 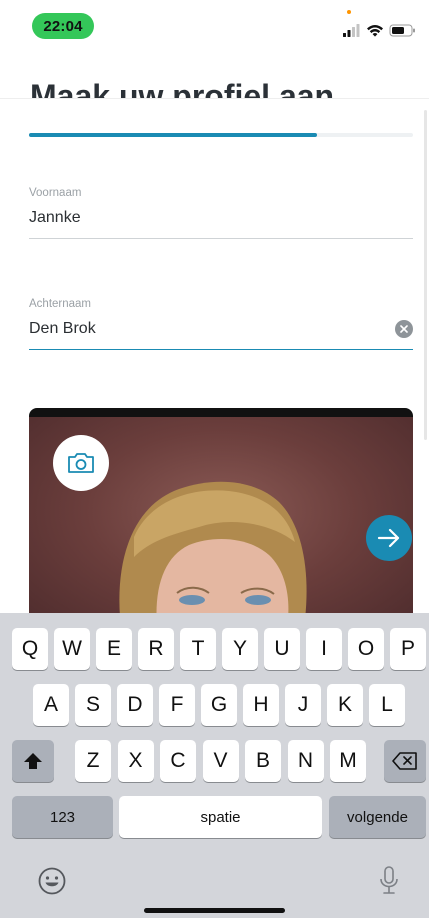 I want to click on page-title: Maak uw profiel aan, so click(x=182, y=88).